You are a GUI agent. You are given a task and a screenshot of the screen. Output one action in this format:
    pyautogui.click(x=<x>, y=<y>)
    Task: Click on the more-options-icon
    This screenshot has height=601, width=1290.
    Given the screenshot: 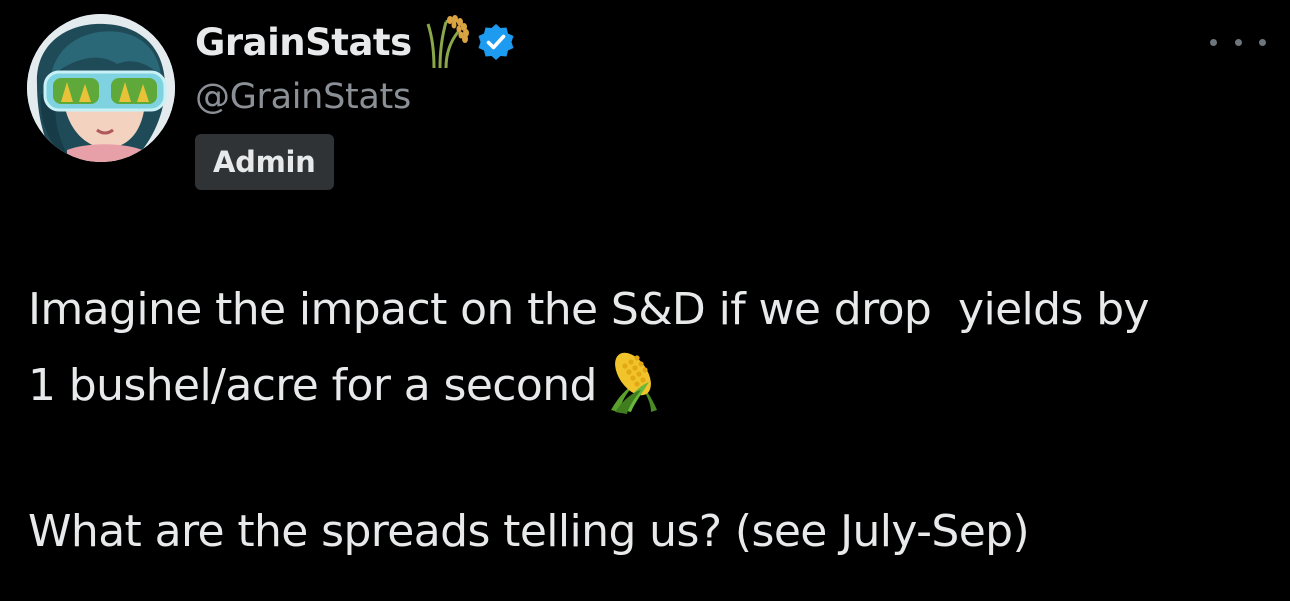 What is the action you would take?
    pyautogui.click(x=1238, y=42)
    